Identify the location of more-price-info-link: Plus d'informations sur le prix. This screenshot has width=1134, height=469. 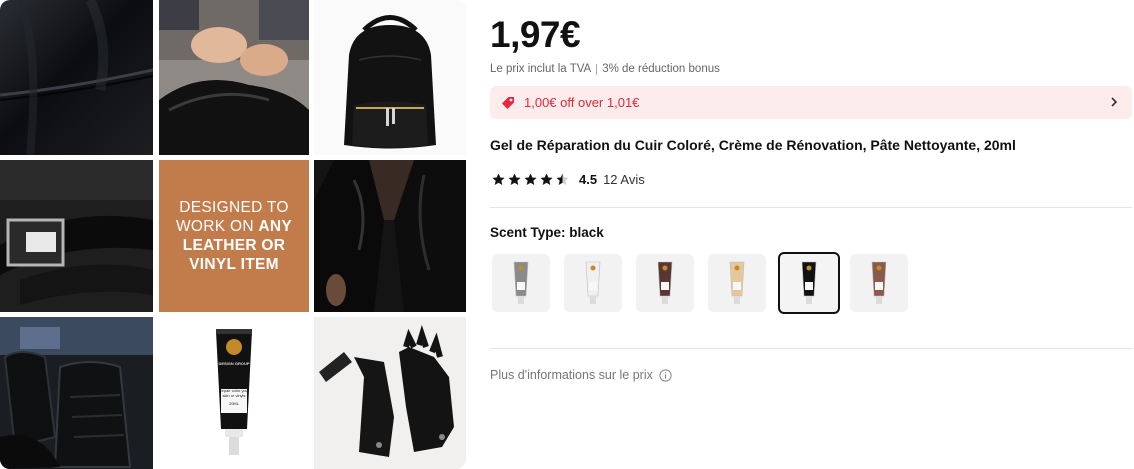
(581, 375).